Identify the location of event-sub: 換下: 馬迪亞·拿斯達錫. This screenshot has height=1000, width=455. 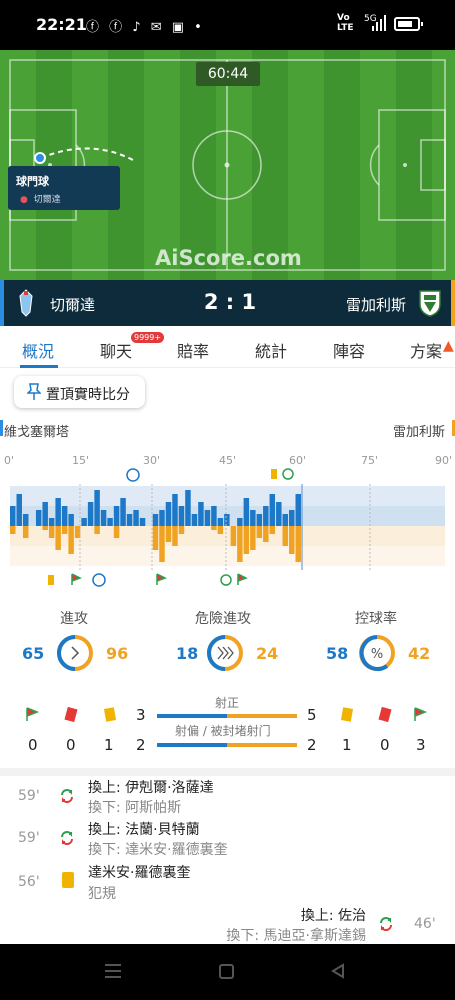
(296, 936).